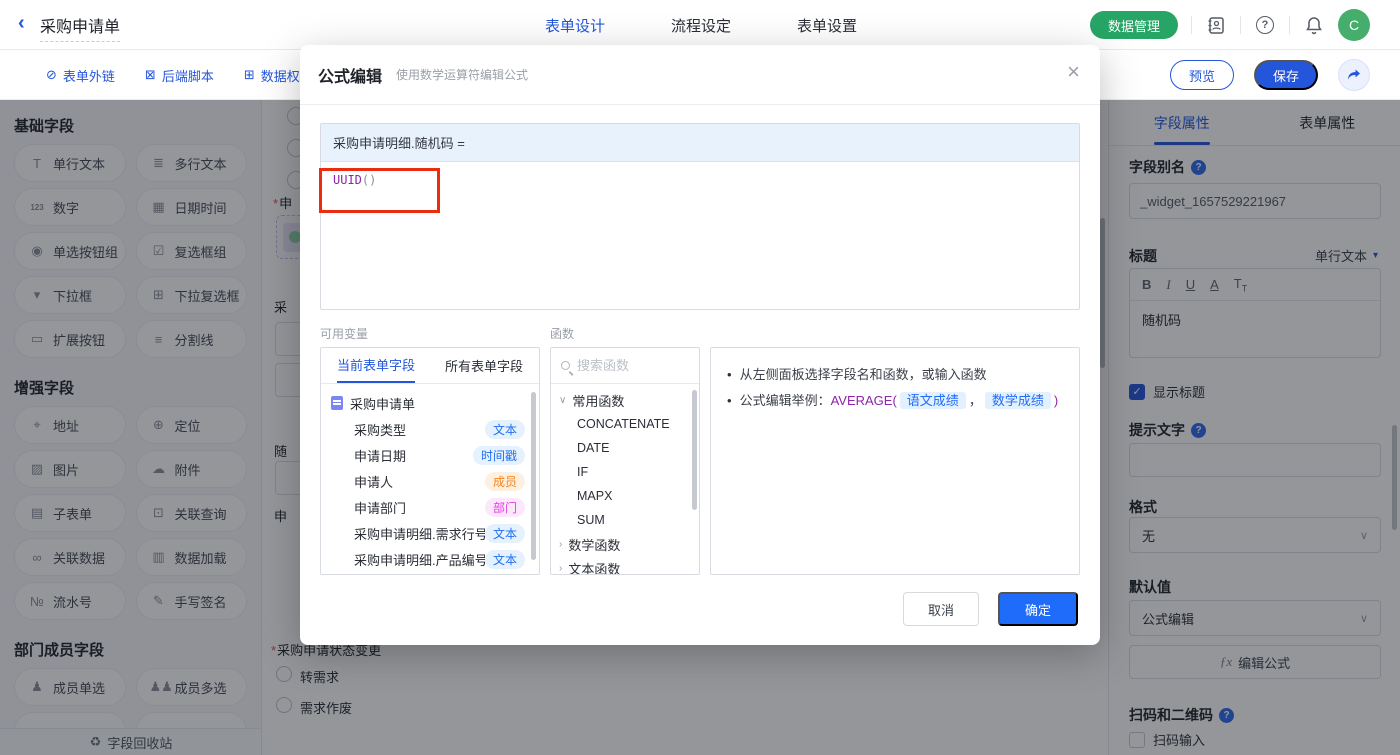 The image size is (1400, 755). Describe the element at coordinates (562, 334) in the screenshot. I see `functions-section-label: 函数` at that location.